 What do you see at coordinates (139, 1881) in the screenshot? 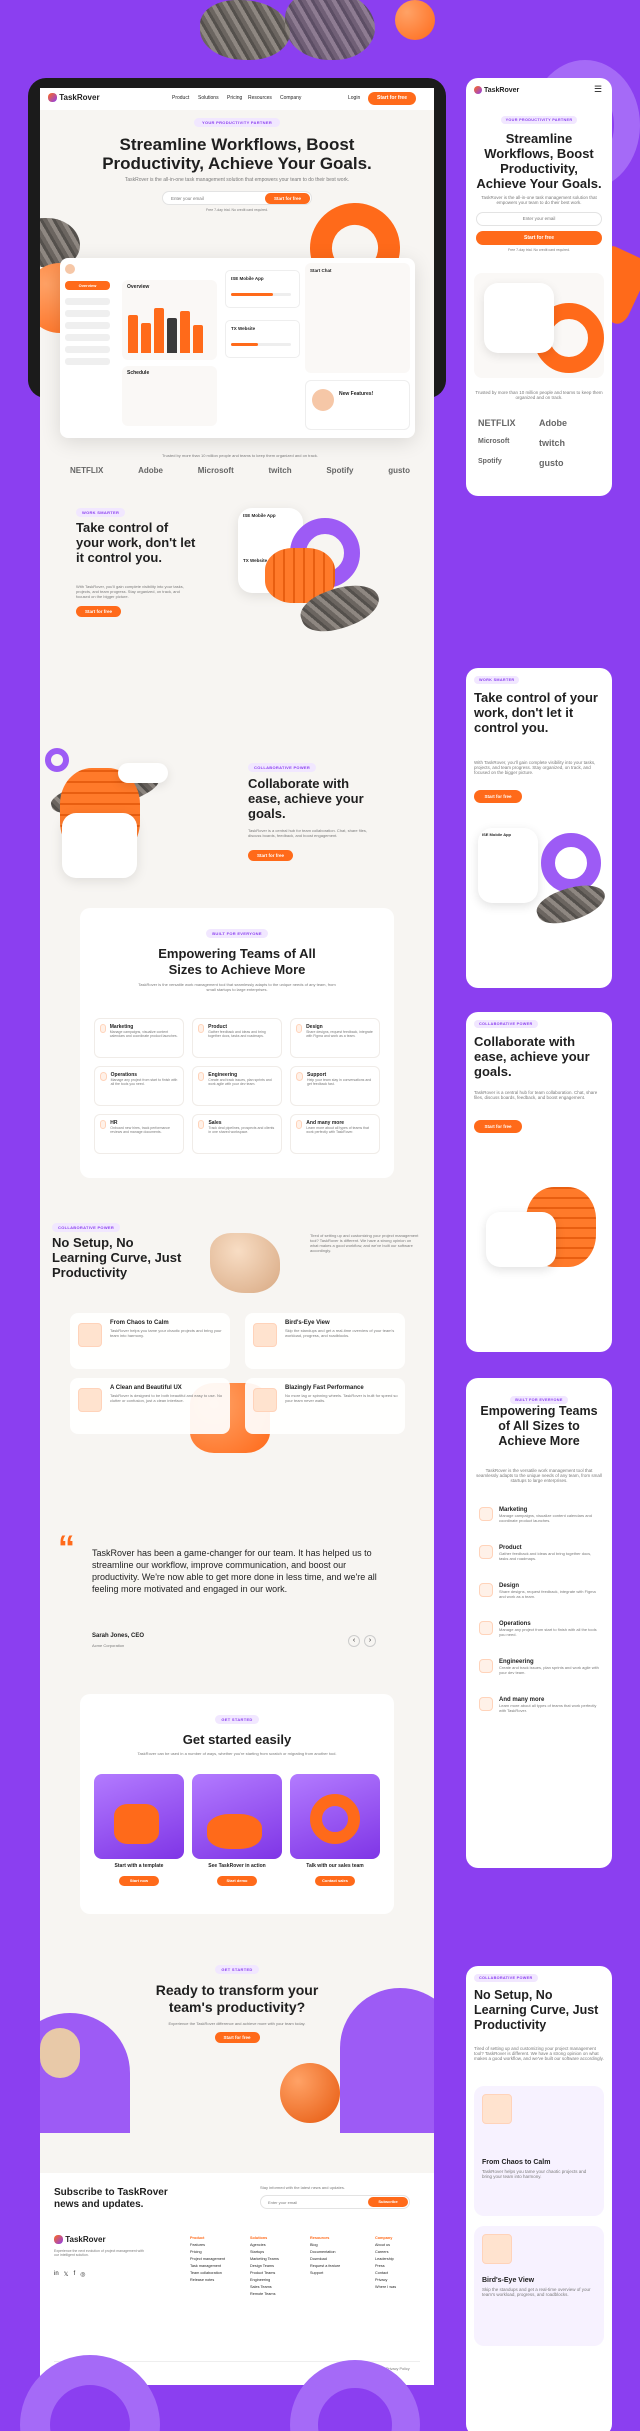
I see `started-card-button: Start now` at bounding box center [139, 1881].